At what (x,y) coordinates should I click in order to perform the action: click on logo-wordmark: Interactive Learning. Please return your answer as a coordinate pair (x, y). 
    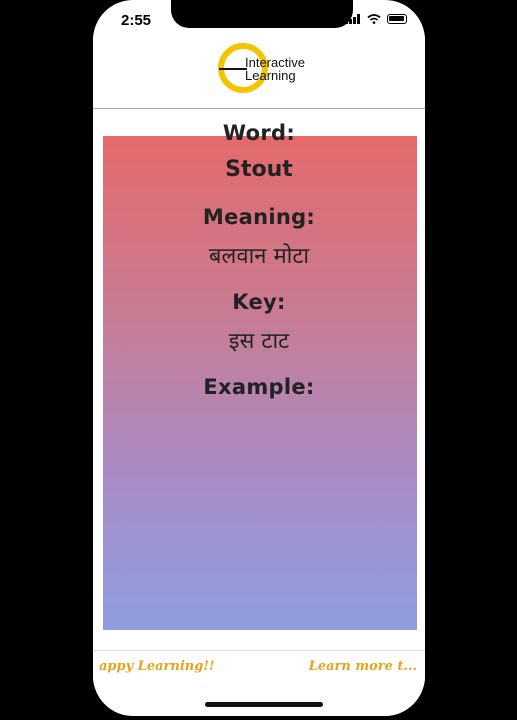
    Looking at the image, I should click on (275, 69).